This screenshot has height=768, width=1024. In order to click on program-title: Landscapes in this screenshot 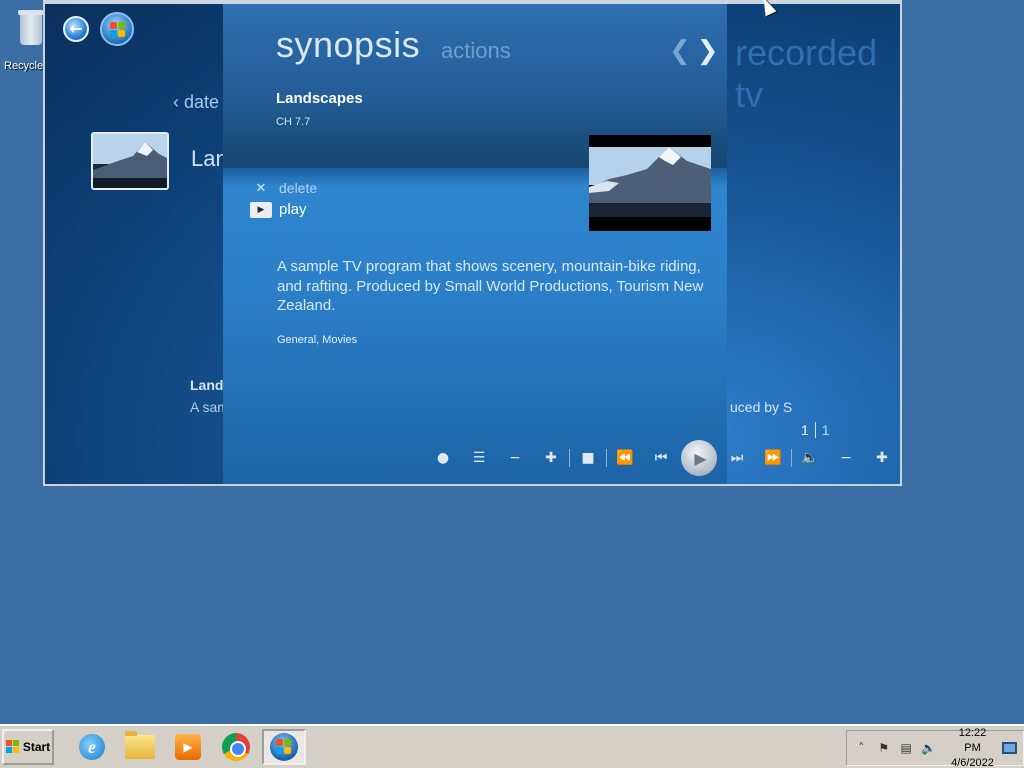, I will do `click(319, 98)`.